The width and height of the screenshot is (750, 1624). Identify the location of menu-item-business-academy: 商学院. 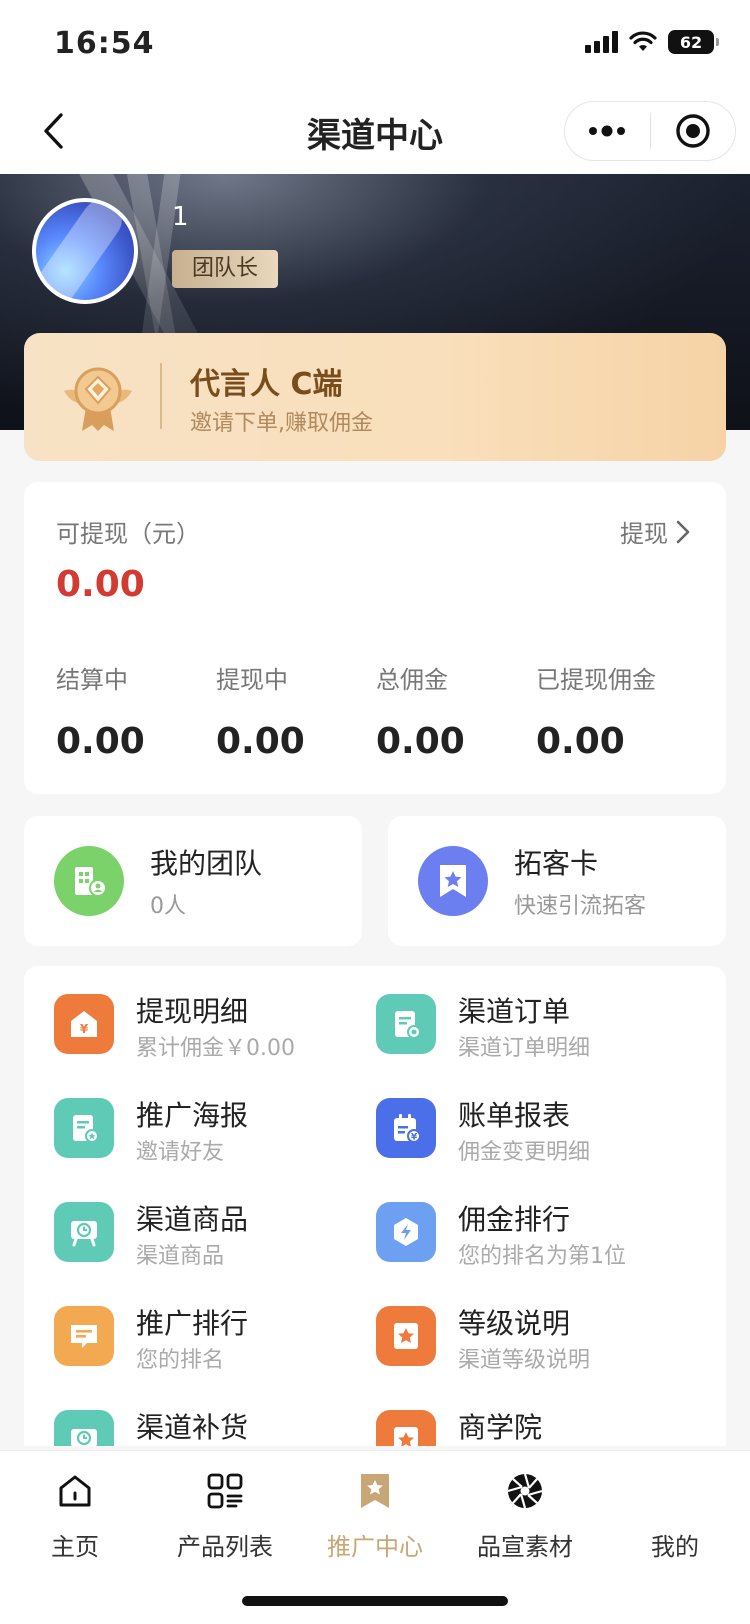
(536, 1428).